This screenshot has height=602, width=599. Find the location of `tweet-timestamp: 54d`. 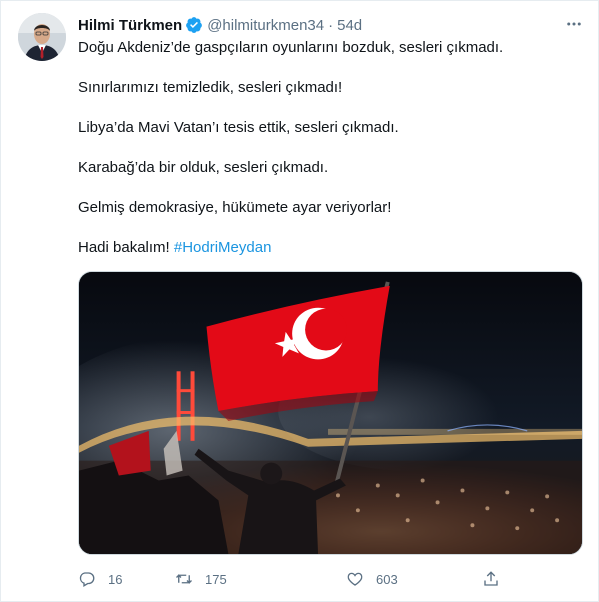

tweet-timestamp: 54d is located at coordinates (349, 25).